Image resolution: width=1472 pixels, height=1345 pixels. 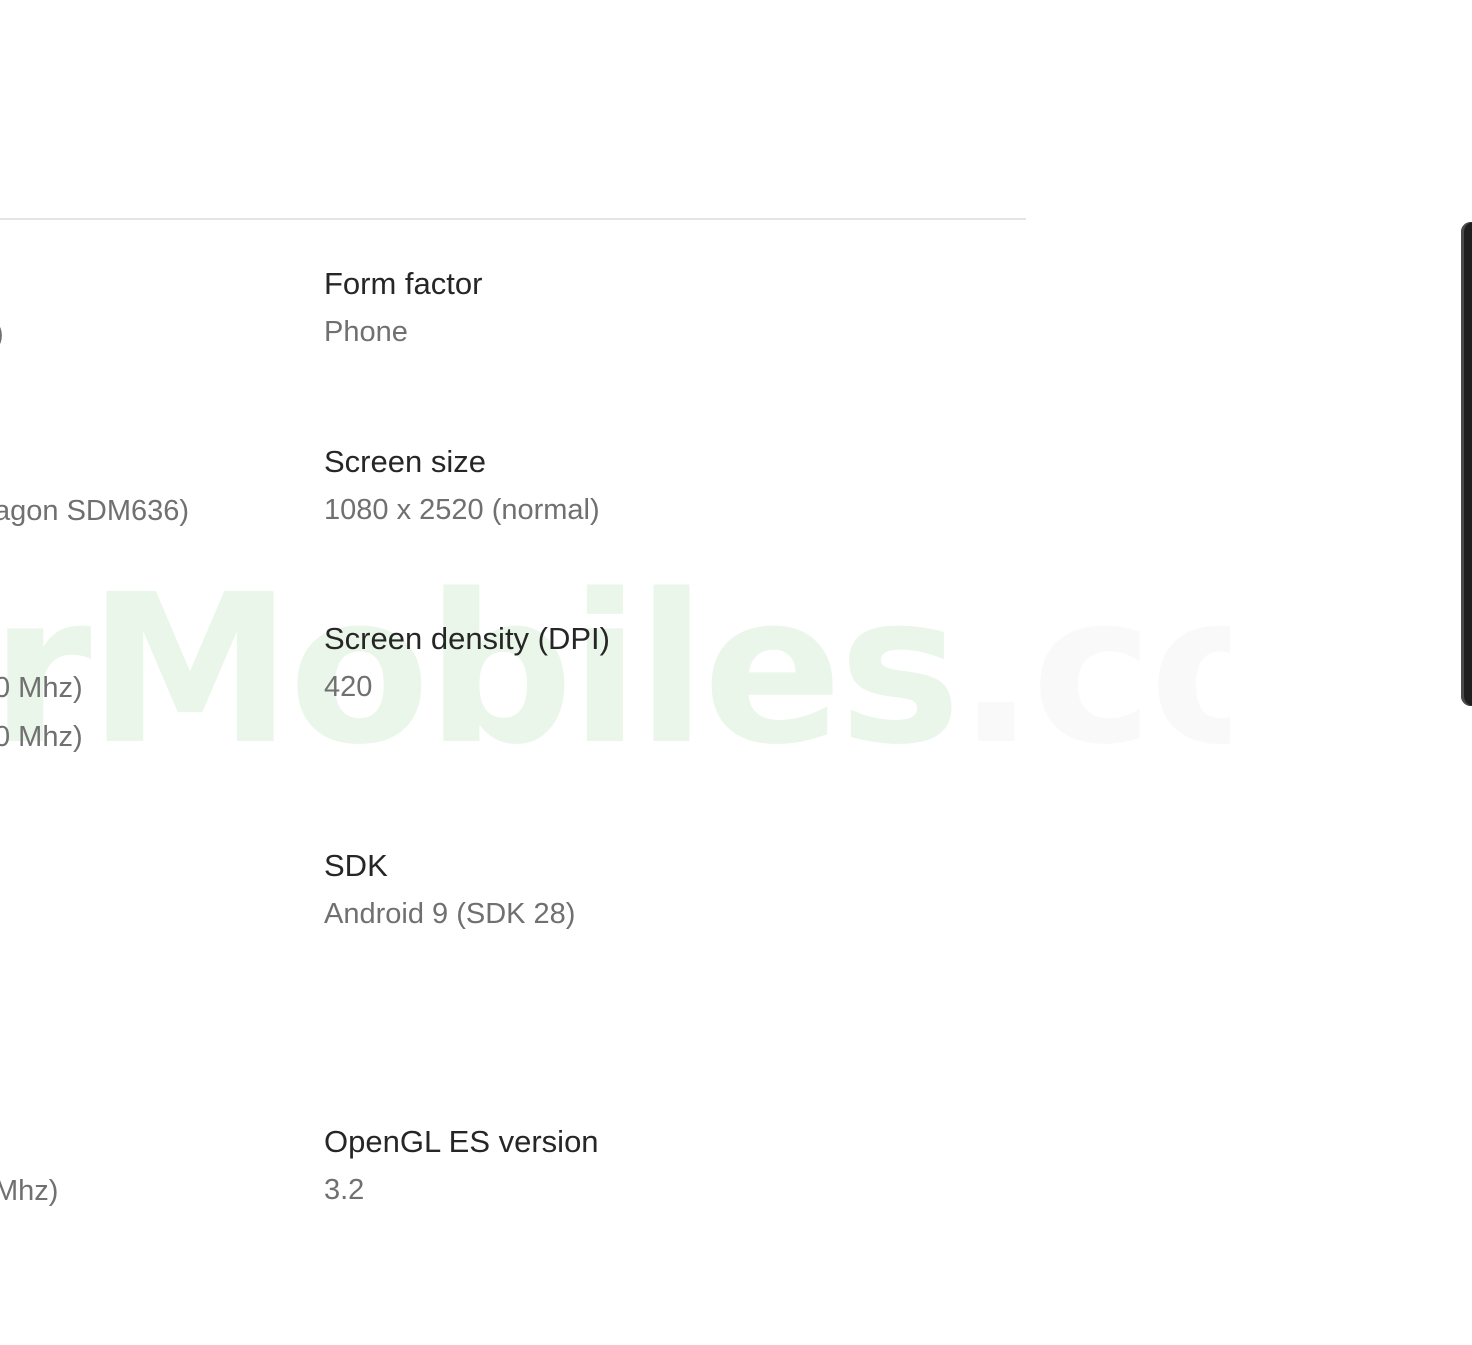 I want to click on left-value-fragment: Mhz), so click(x=29, y=1191).